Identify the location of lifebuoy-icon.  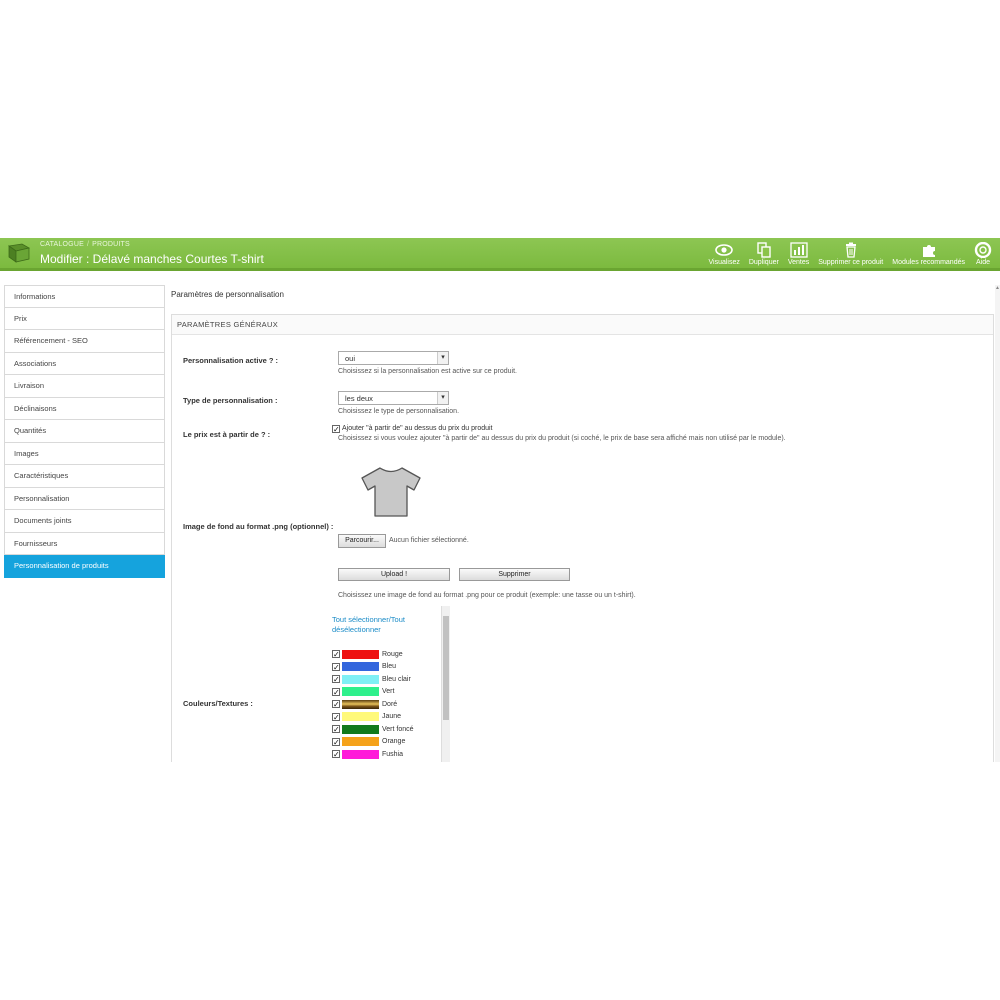
(983, 250).